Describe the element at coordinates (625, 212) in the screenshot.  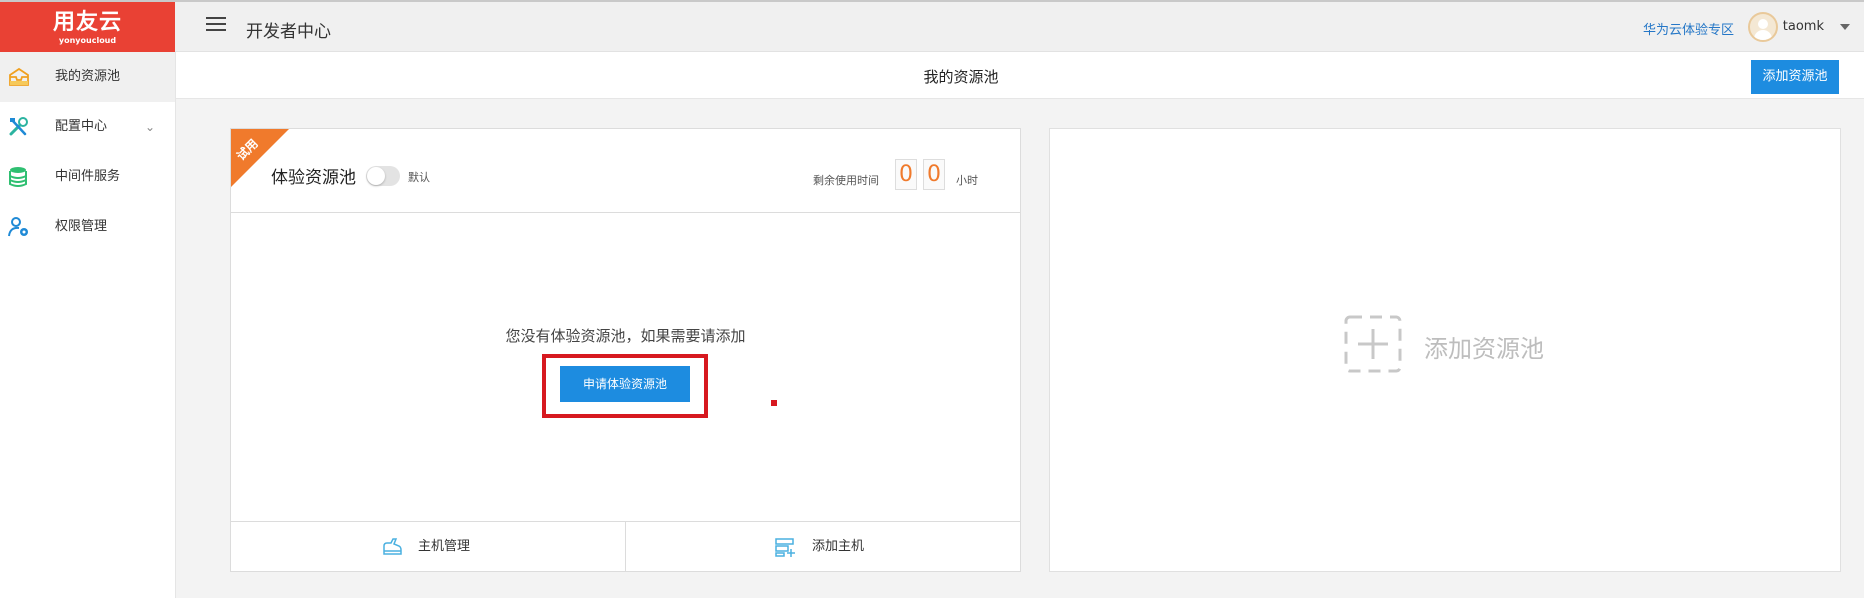
I see `divider` at that location.